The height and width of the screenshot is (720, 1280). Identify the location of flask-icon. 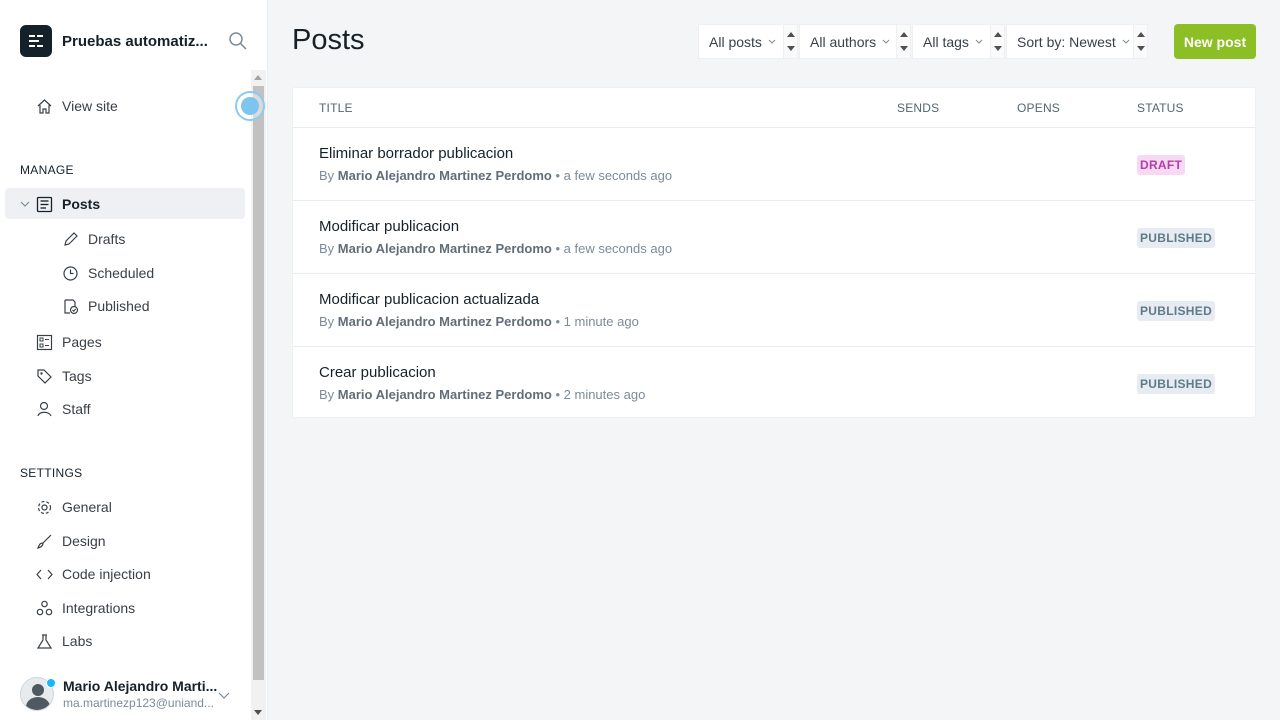
(44, 641).